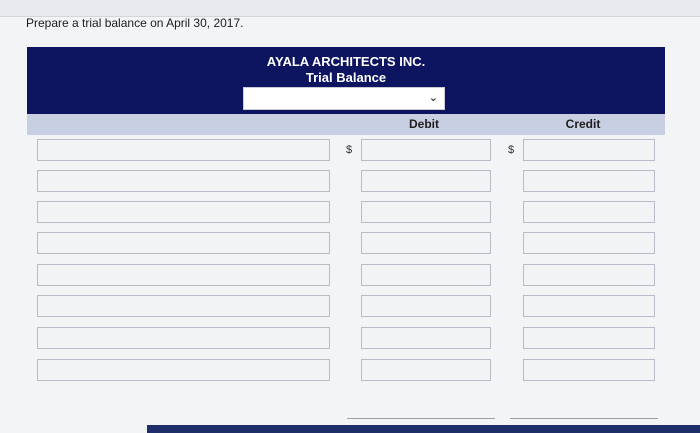  I want to click on column-header-row: Debit Credit, so click(346, 124).